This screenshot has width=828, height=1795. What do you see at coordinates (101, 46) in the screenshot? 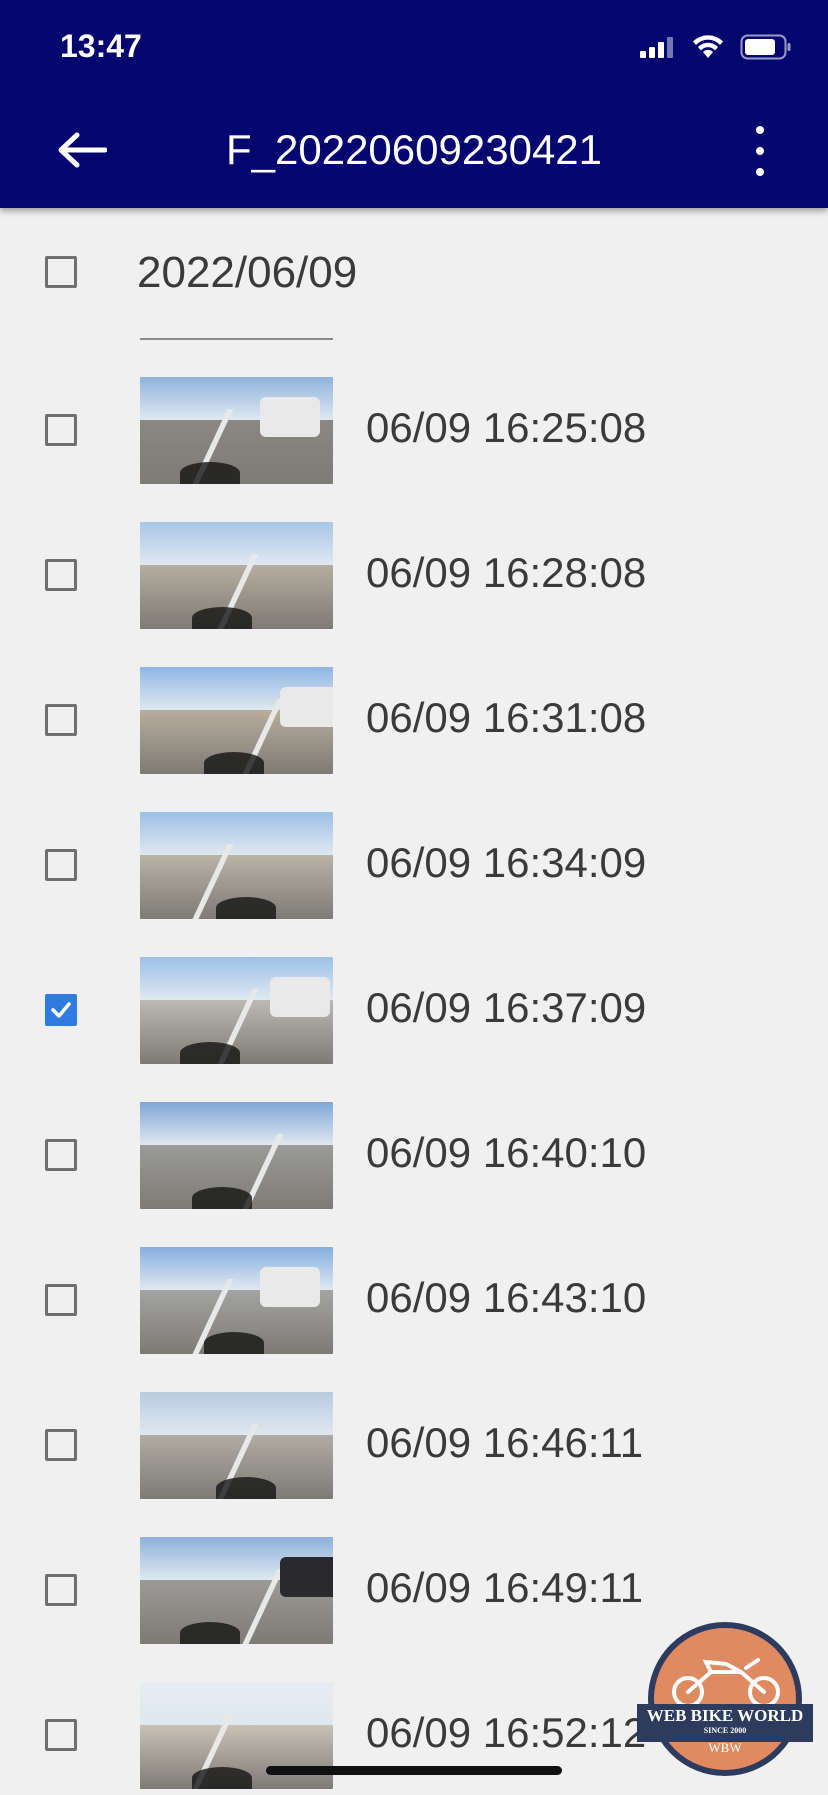
I see `status-time: 13:47` at bounding box center [101, 46].